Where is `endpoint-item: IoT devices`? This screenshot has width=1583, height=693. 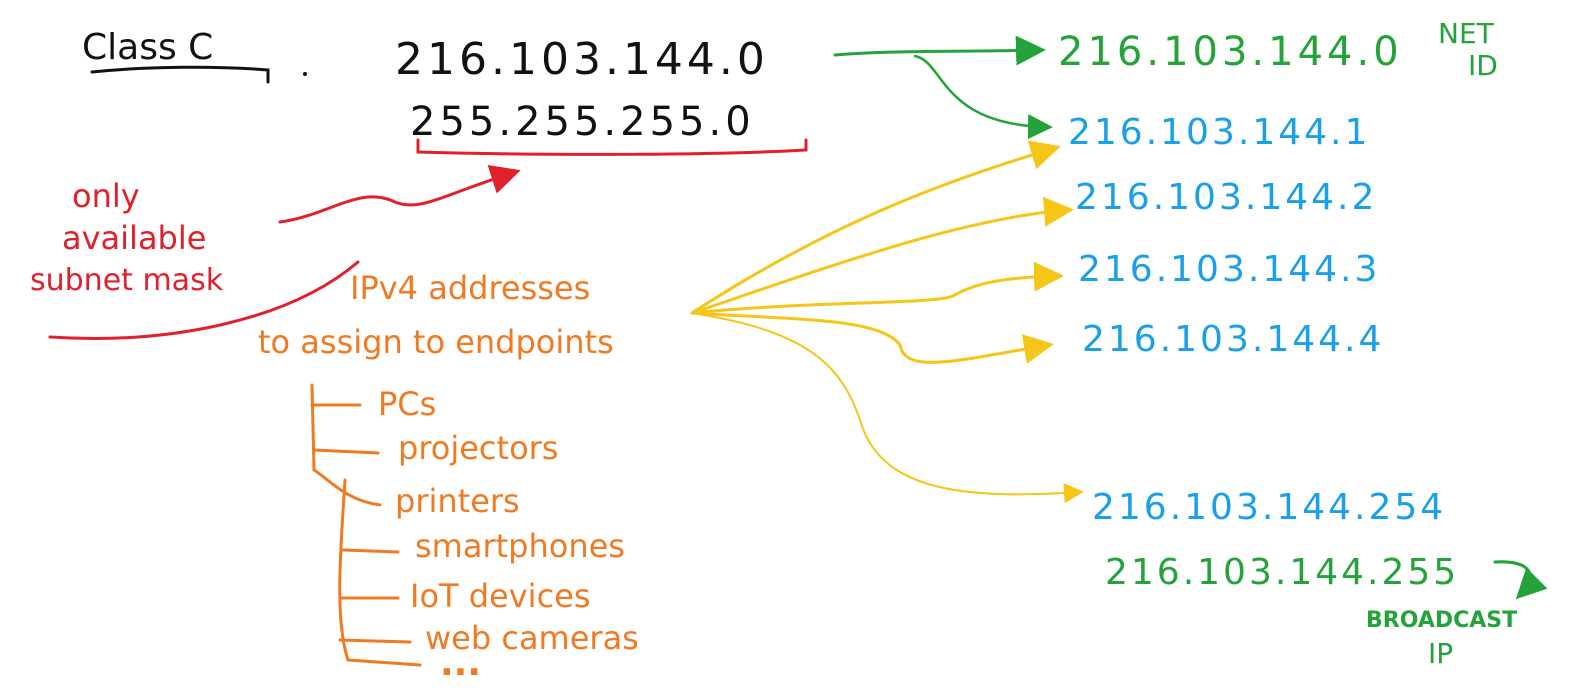
endpoint-item: IoT devices is located at coordinates (500, 596).